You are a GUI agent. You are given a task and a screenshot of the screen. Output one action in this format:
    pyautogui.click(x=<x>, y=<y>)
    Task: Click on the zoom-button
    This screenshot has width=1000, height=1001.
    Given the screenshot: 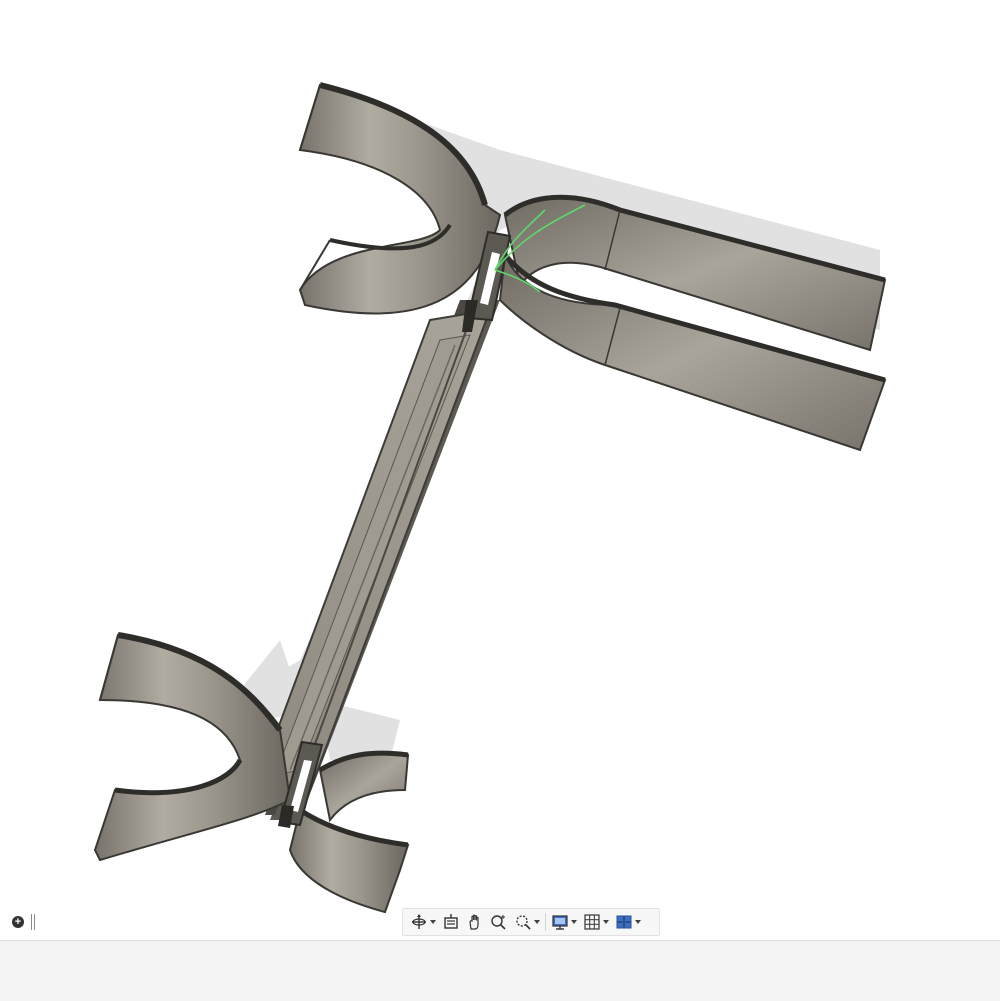 What is the action you would take?
    pyautogui.click(x=499, y=922)
    